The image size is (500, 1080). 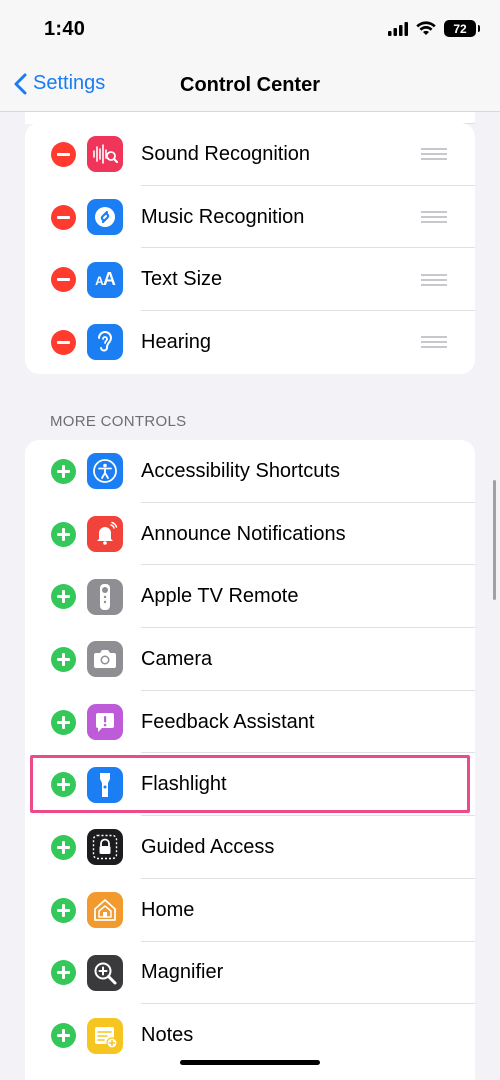 I want to click on camera-icon, so click(x=105, y=659).